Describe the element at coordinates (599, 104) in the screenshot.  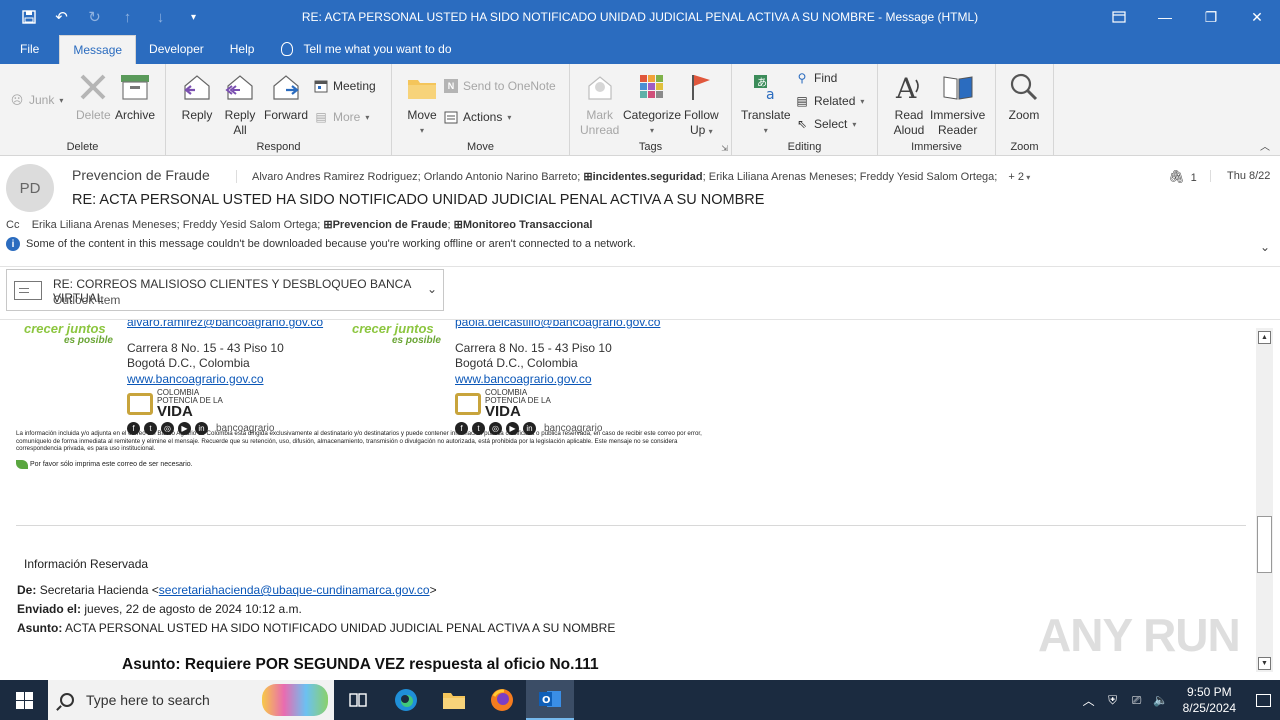
I see `mark-unread-button: Mark Unread` at that location.